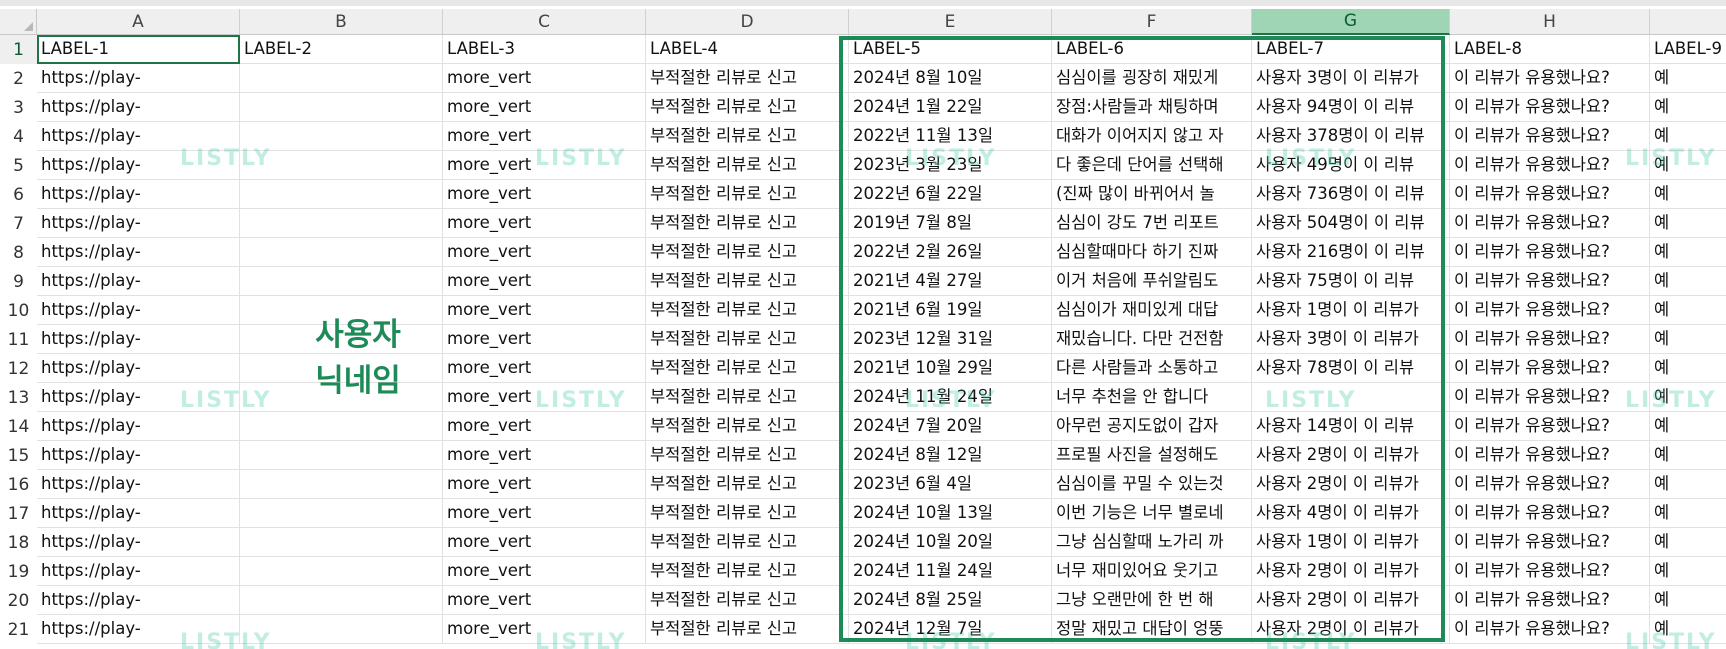 This screenshot has height=649, width=1726. Describe the element at coordinates (18, 49) in the screenshot. I see `row-header: 1` at that location.